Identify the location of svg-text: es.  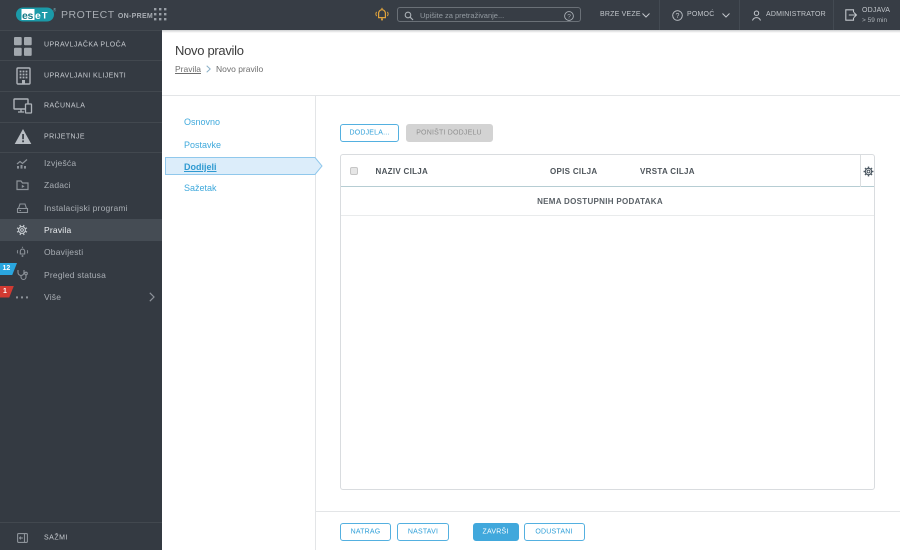
(28, 16).